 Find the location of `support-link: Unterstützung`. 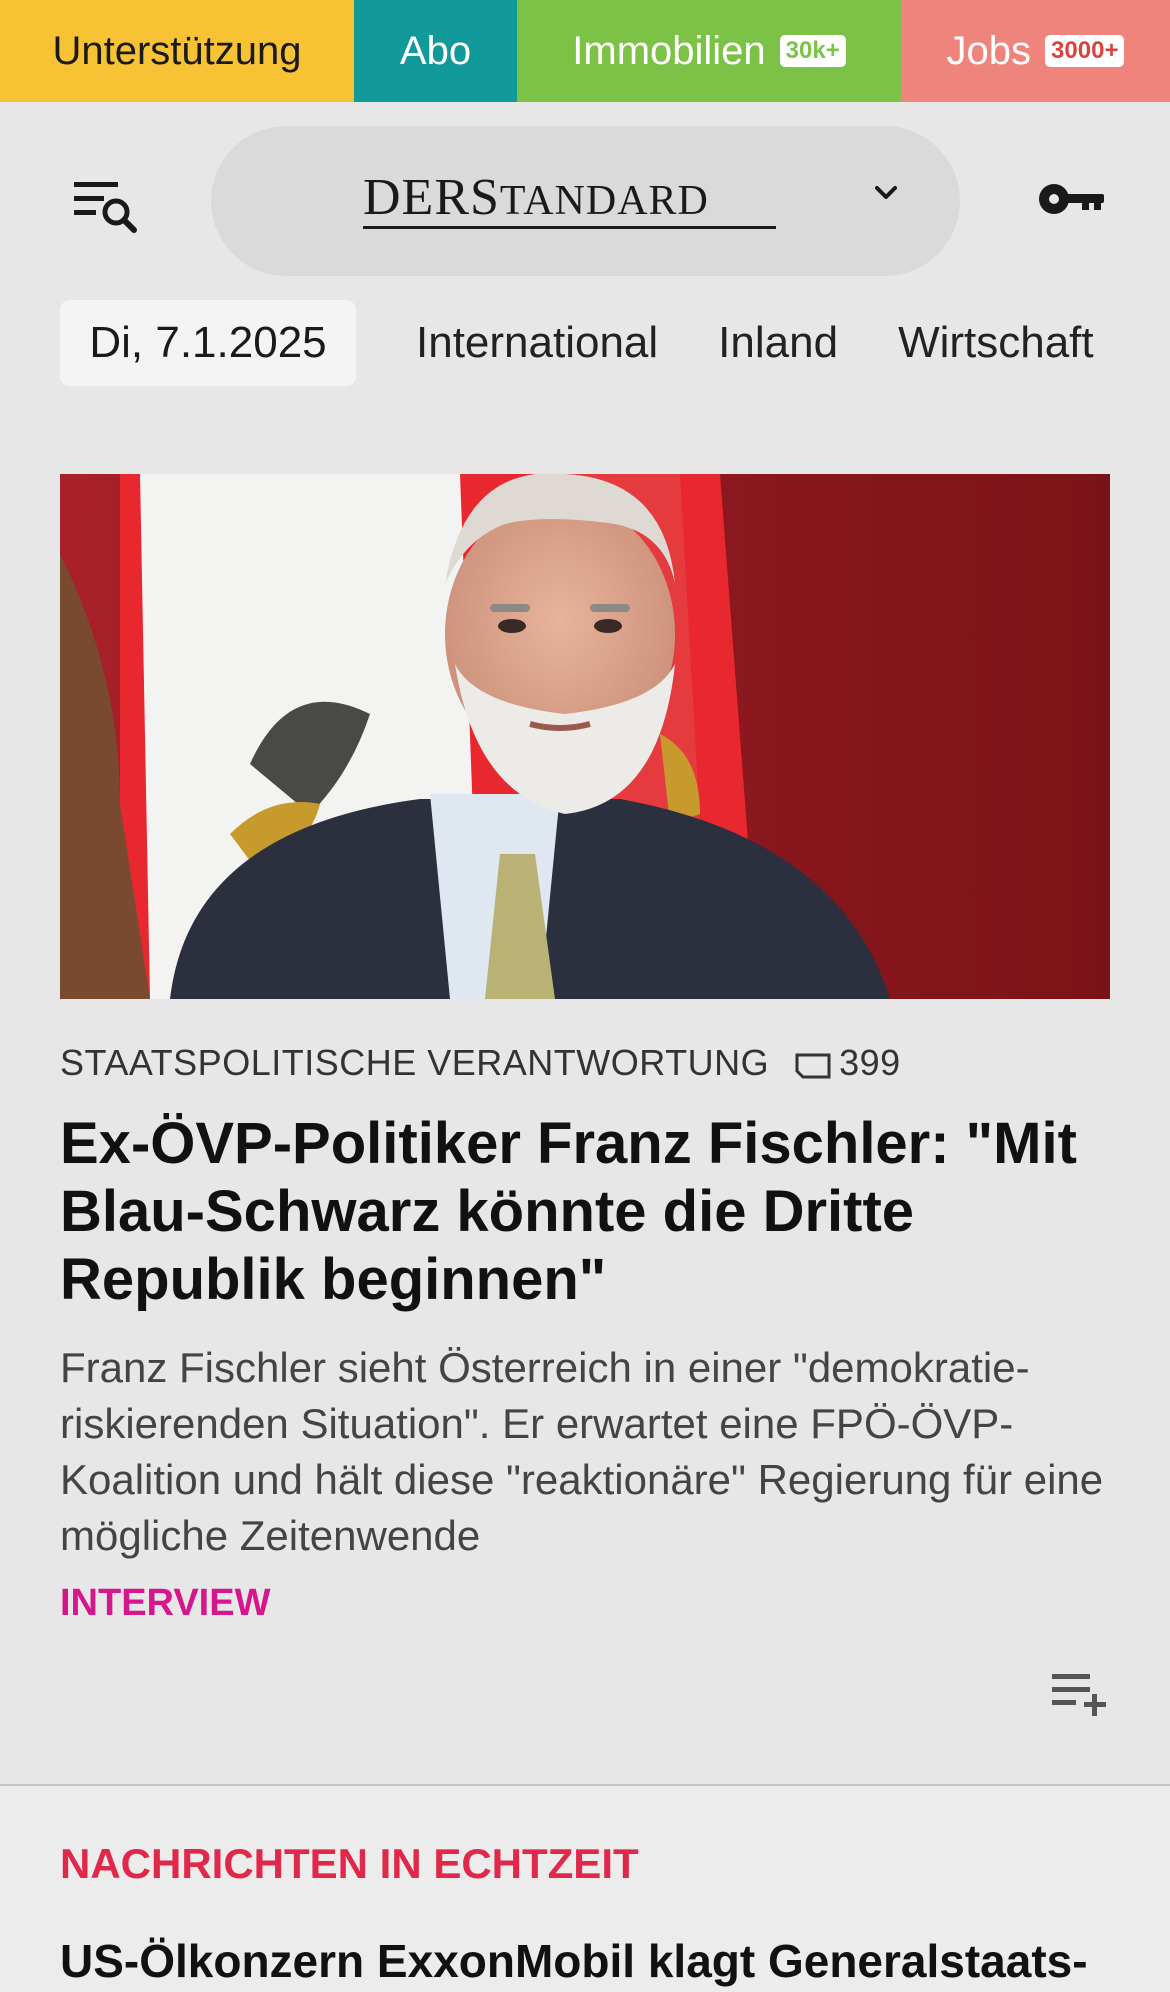

support-link: Unterstützung is located at coordinates (177, 51).